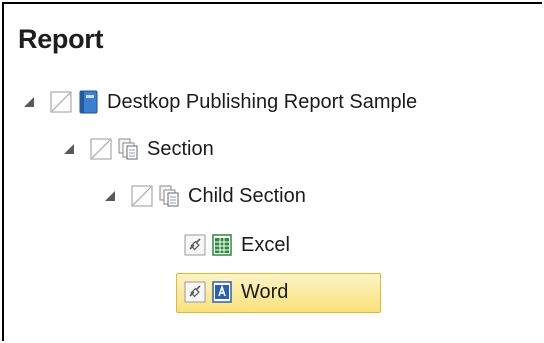 This screenshot has height=343, width=544. What do you see at coordinates (180, 148) in the screenshot?
I see `tree-item-label: Section` at bounding box center [180, 148].